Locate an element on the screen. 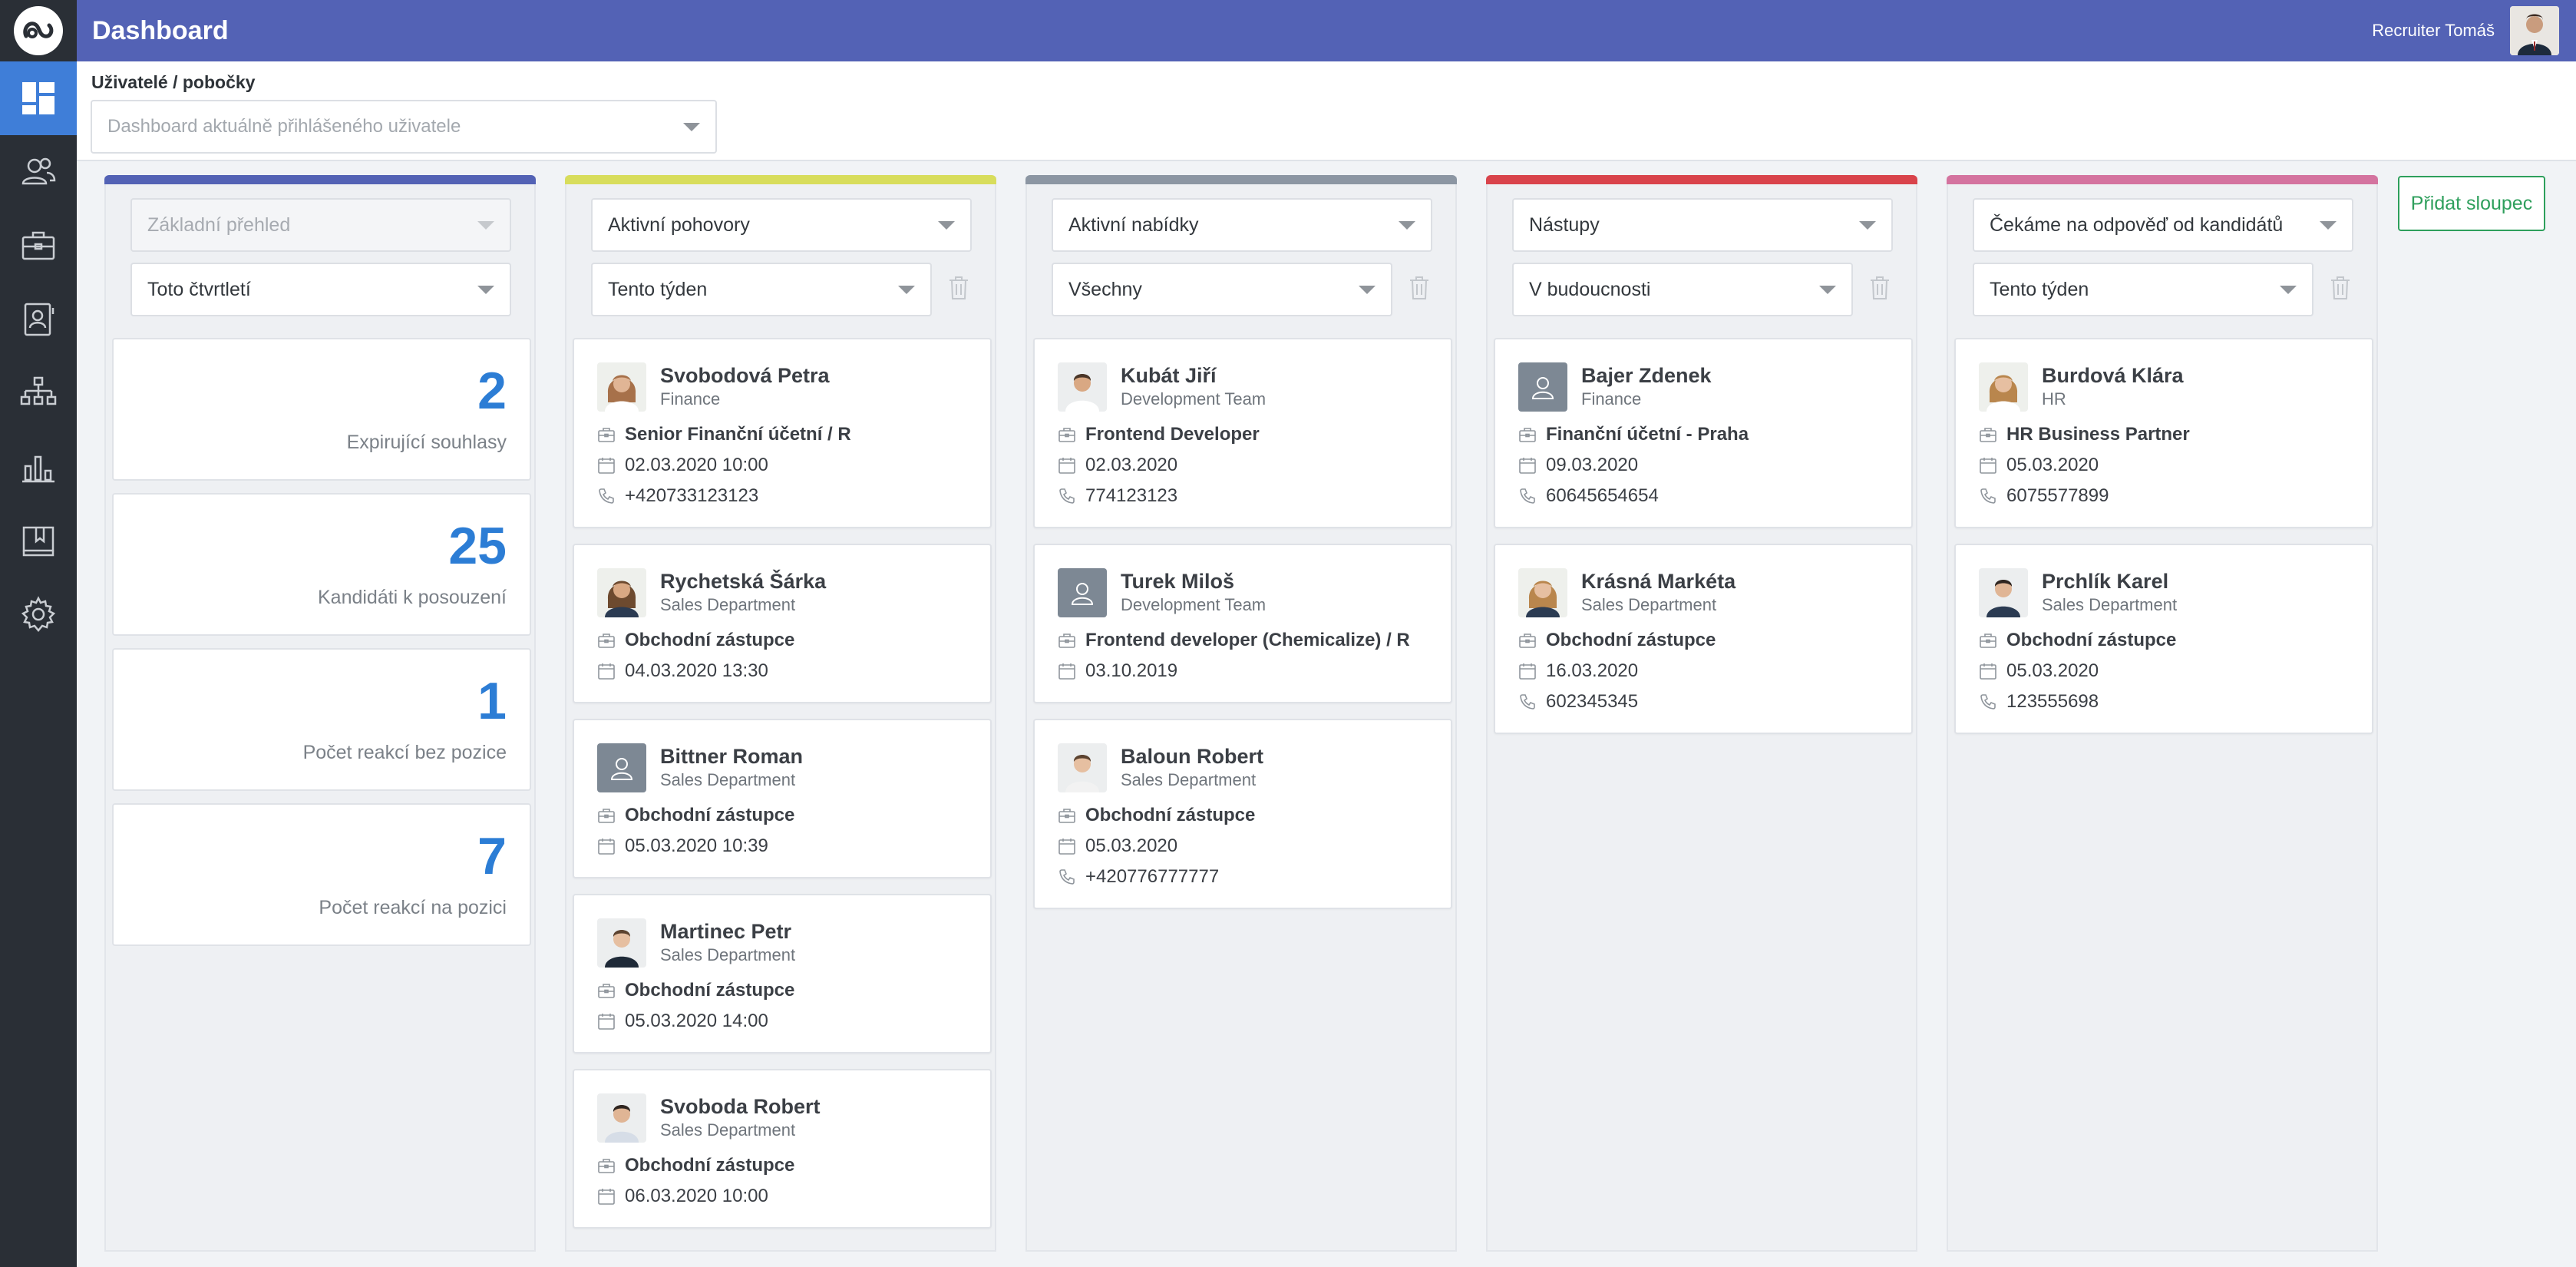 Image resolution: width=2576 pixels, height=1267 pixels. candidate-position-row: Obchodní zástupce is located at coordinates (1703, 640).